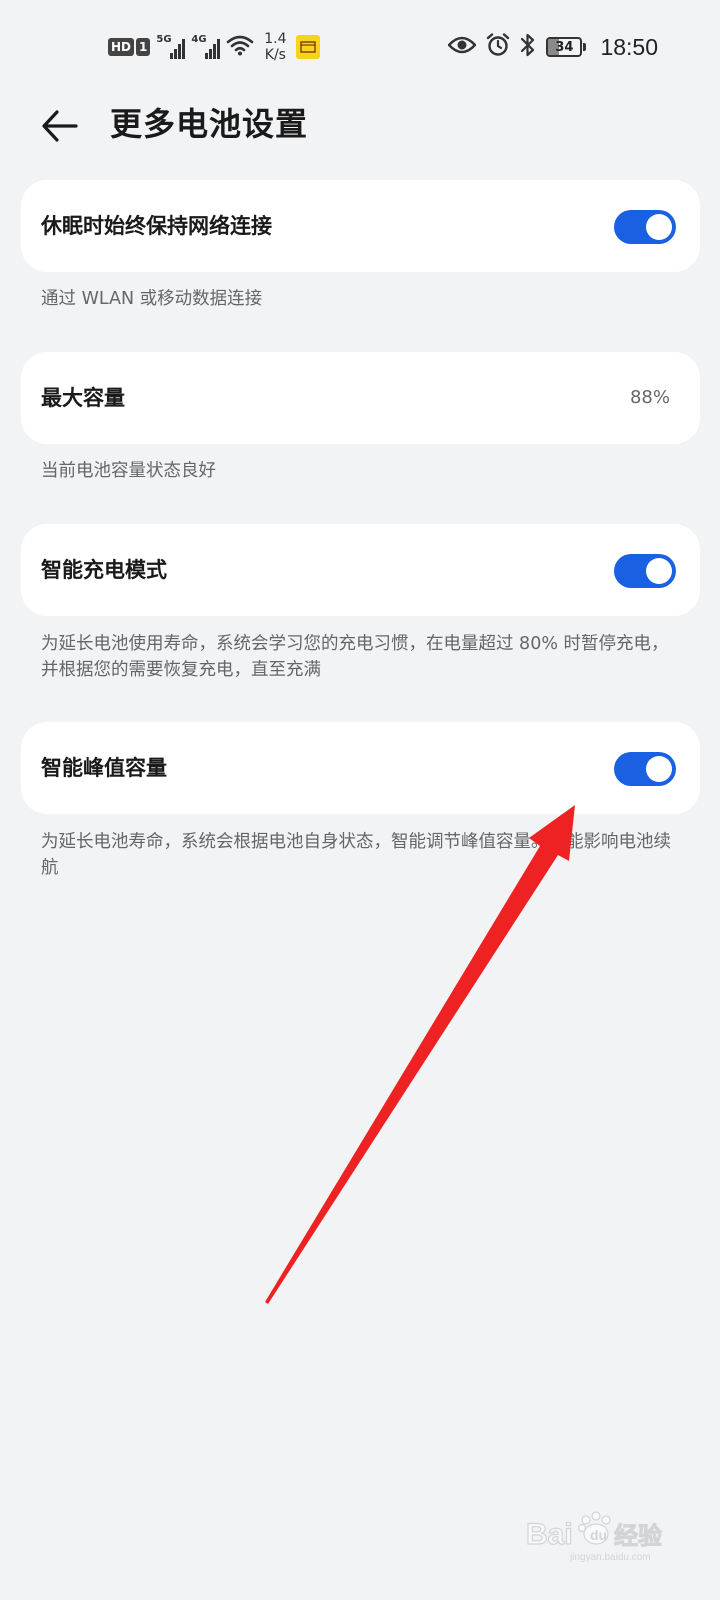  I want to click on battery-icon: 34, so click(566, 47).